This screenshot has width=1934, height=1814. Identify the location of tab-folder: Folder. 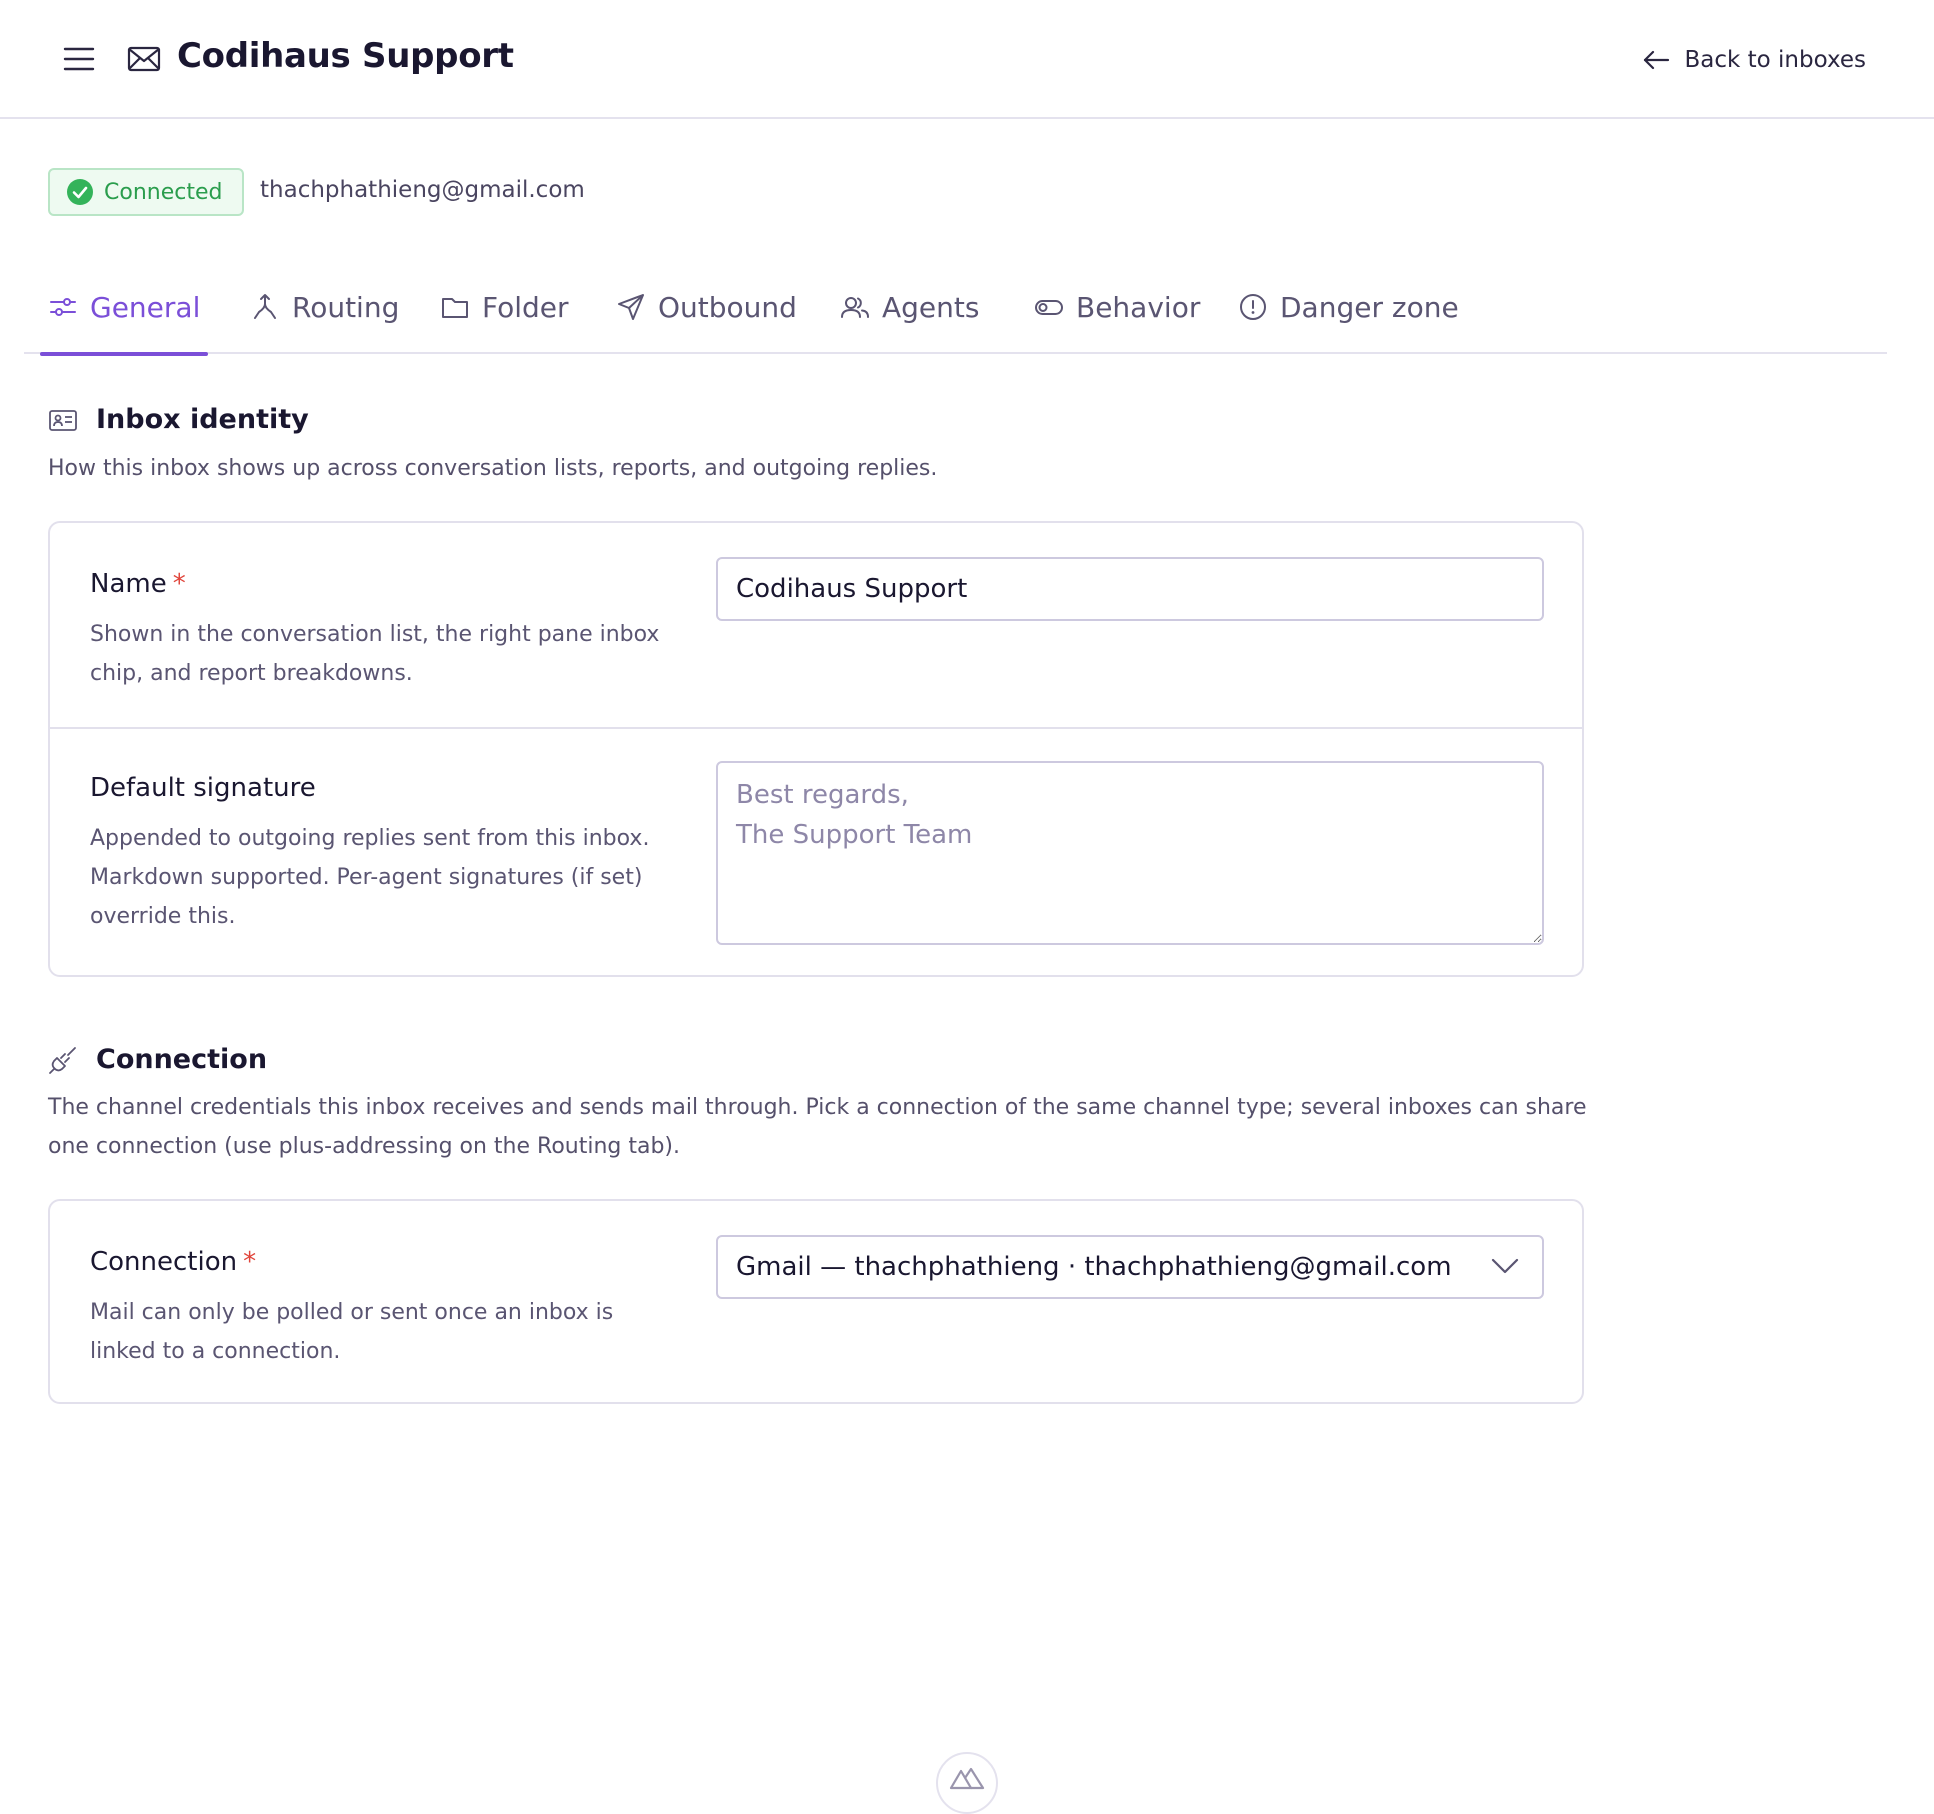
(504, 312).